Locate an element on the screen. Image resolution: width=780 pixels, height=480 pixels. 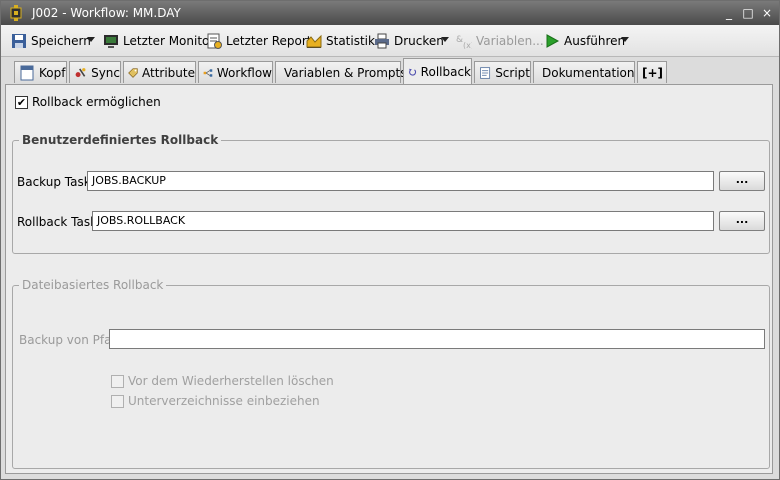
attribute-icon is located at coordinates (133, 72).